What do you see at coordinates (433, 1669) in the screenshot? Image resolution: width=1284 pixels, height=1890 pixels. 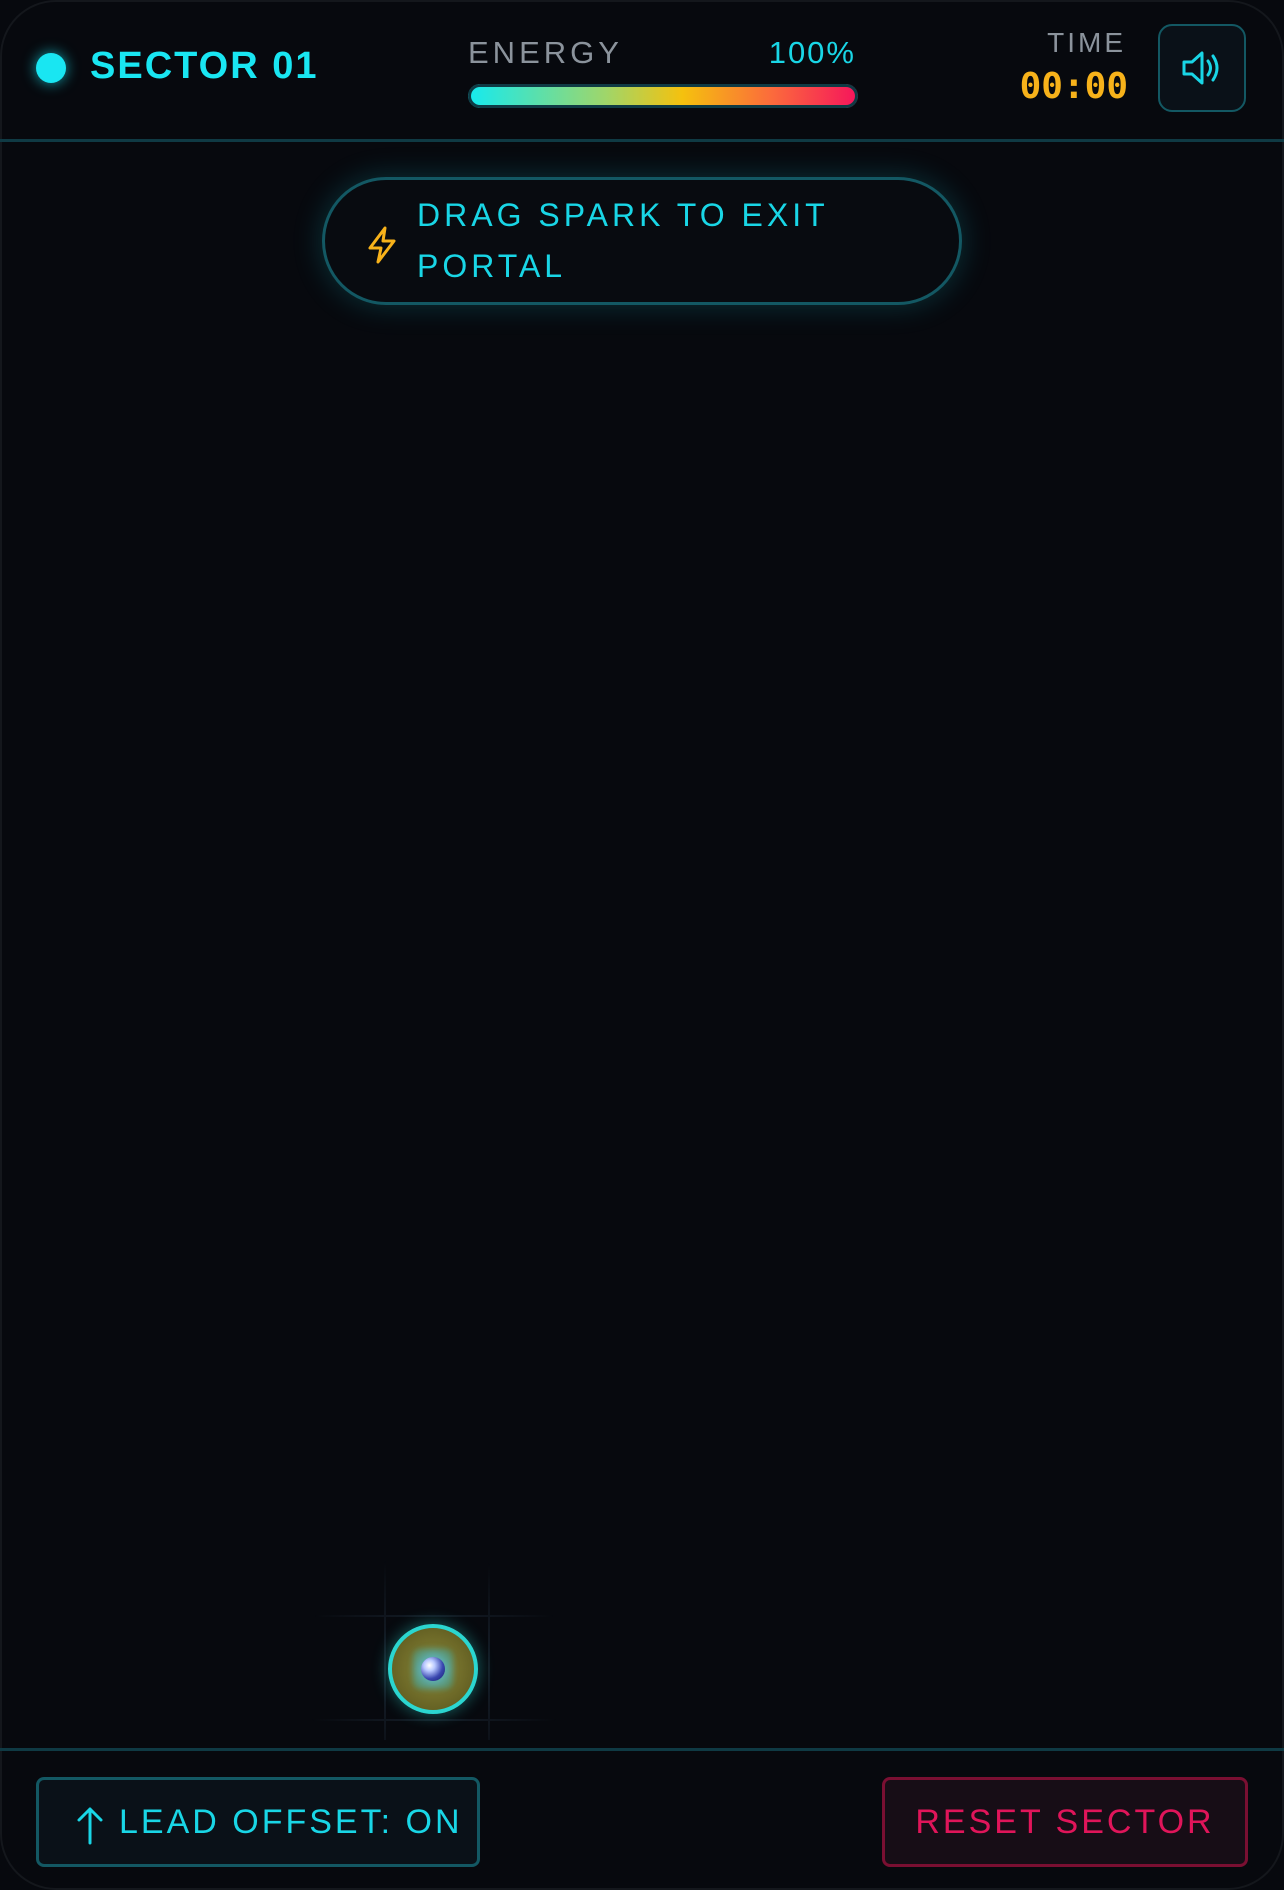 I see `spark-orb-icon` at bounding box center [433, 1669].